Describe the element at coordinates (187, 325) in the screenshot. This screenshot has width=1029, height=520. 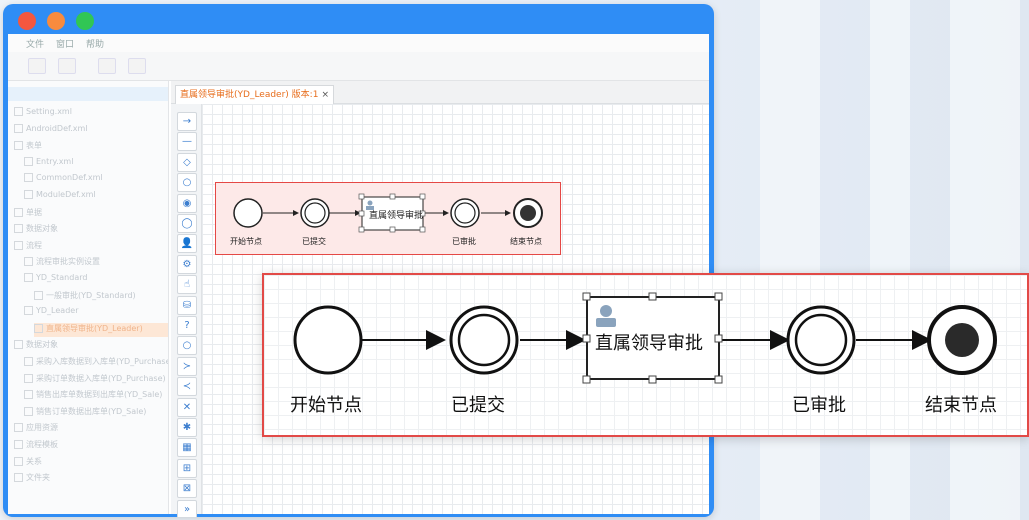
I see `palette-tool-button: ?` at that location.